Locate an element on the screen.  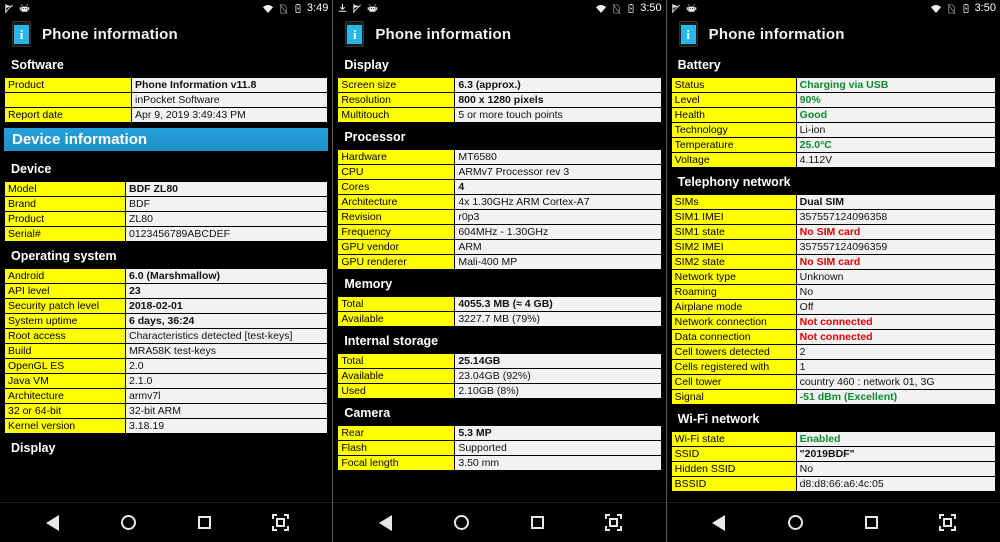
table-row: Network type Unknown is located at coordinates (833, 277).